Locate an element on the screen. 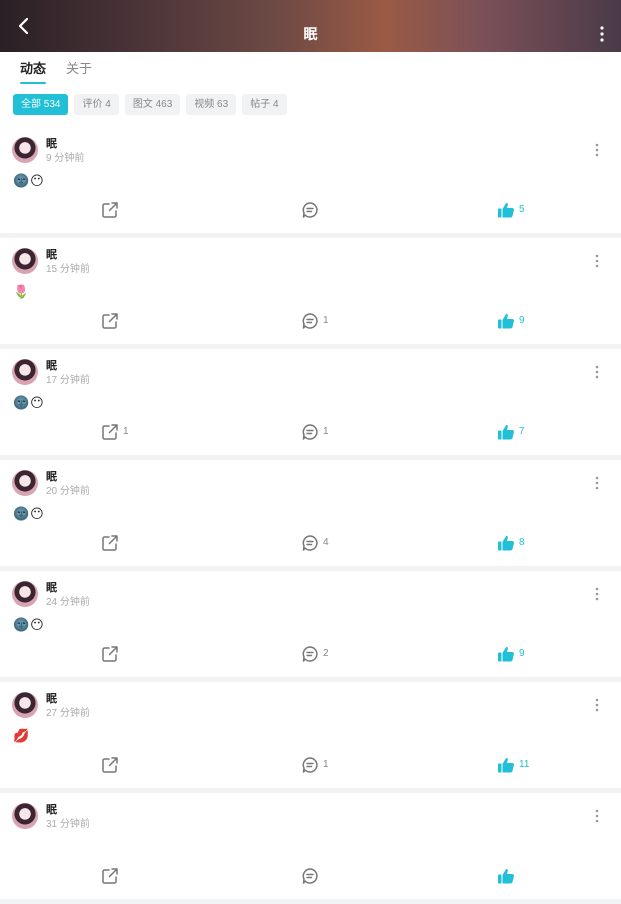 This screenshot has width=621, height=904. post-actions is located at coordinates (310, 876).